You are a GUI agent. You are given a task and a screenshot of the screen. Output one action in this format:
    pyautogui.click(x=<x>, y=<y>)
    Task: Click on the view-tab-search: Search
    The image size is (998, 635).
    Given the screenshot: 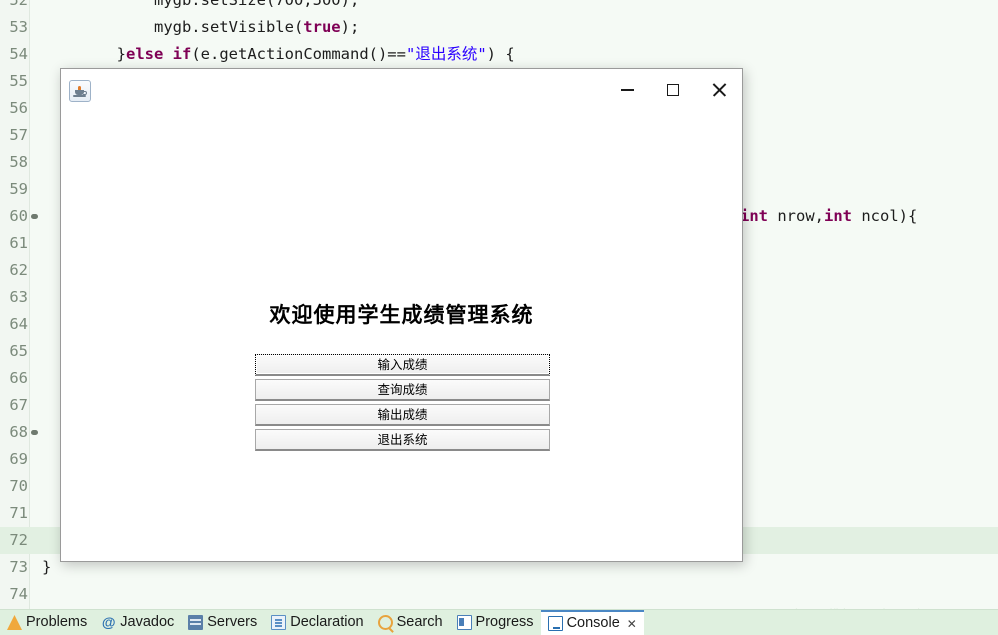 What is the action you would take?
    pyautogui.click(x=410, y=622)
    